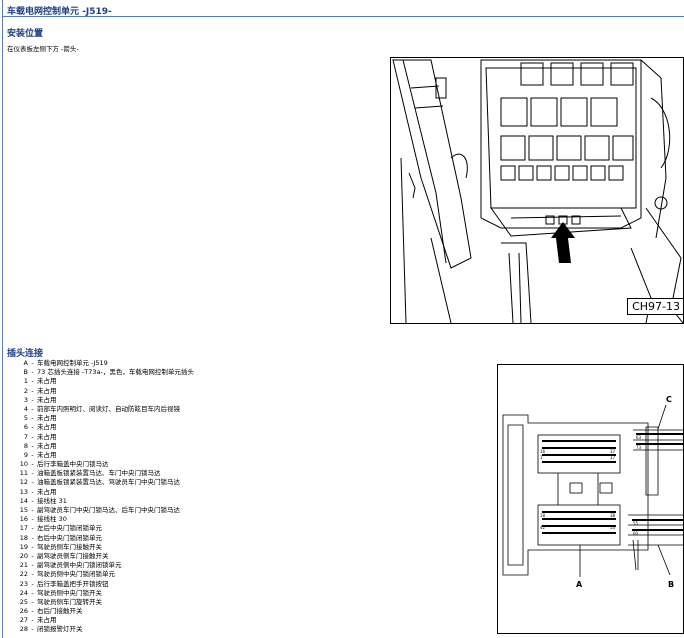 The width and height of the screenshot is (684, 638). Describe the element at coordinates (106, 492) in the screenshot. I see `connector-item: 13- 未占用` at that location.